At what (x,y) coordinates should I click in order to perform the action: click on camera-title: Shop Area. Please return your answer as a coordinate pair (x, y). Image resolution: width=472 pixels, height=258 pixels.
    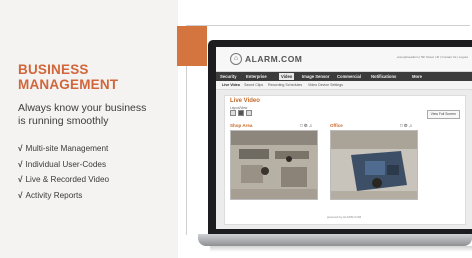
    Looking at the image, I should click on (241, 125).